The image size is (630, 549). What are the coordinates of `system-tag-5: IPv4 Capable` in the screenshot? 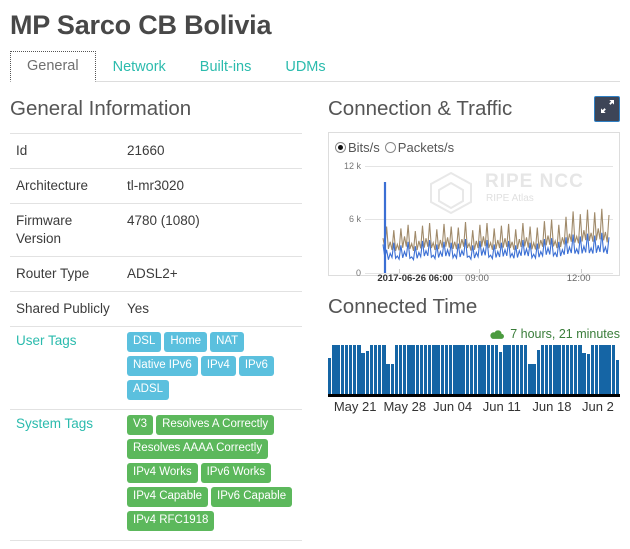 It's located at (168, 497).